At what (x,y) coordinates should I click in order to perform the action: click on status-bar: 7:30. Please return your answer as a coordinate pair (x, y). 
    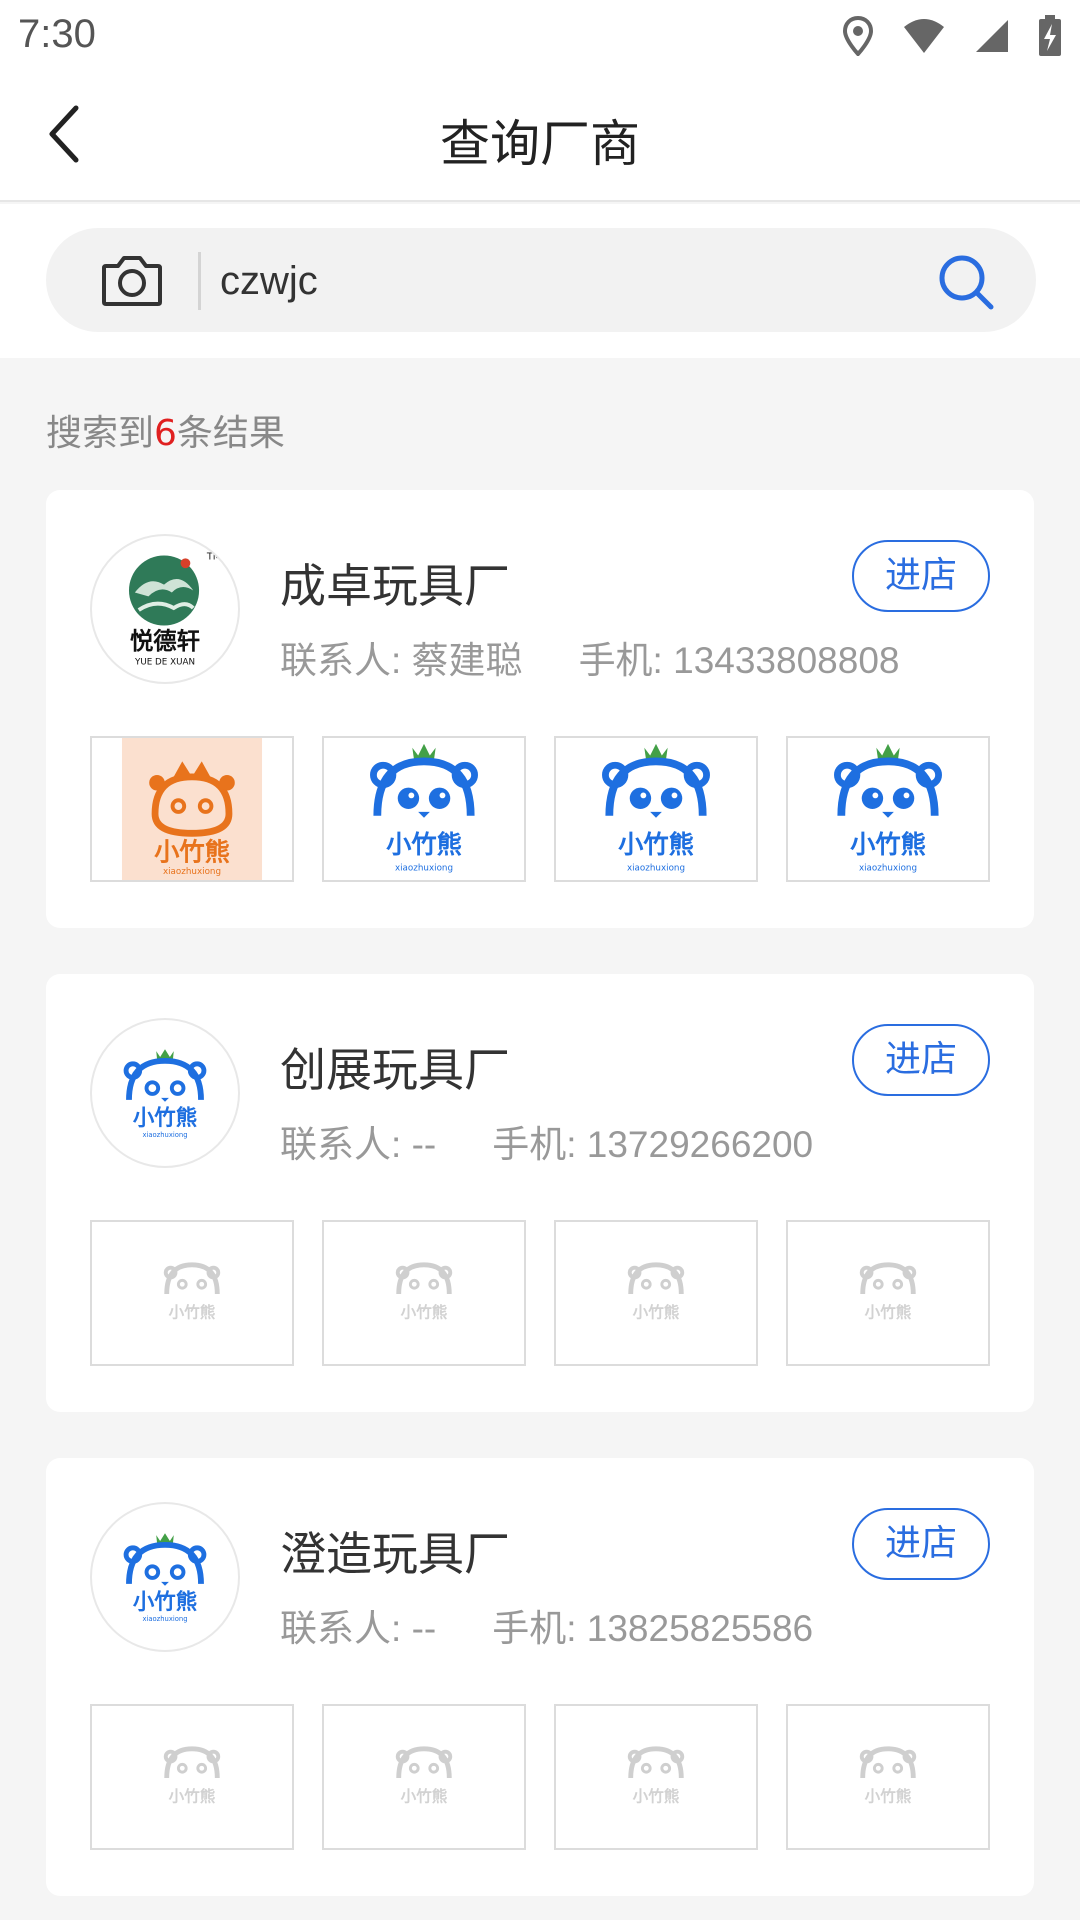
    Looking at the image, I should click on (540, 37).